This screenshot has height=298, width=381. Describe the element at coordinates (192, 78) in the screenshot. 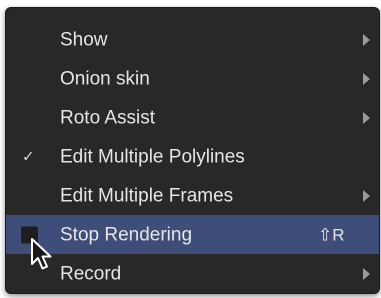

I see `menu-item-onion-skin: Onion skin` at that location.